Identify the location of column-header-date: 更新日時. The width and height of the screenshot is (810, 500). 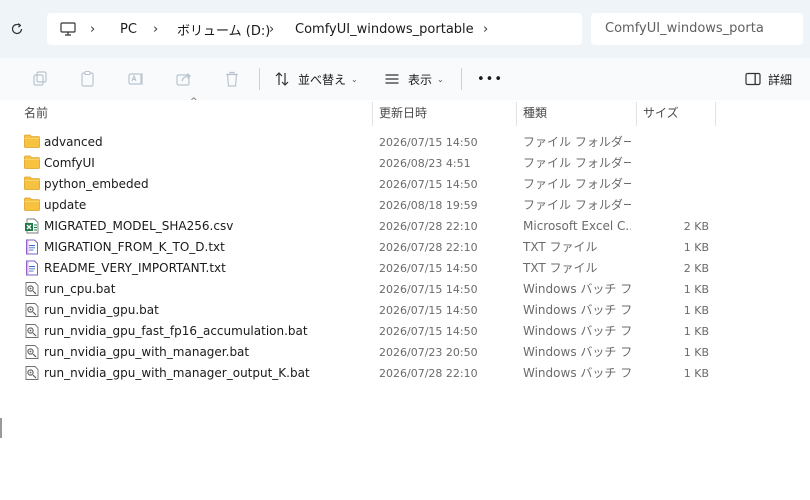
(403, 113).